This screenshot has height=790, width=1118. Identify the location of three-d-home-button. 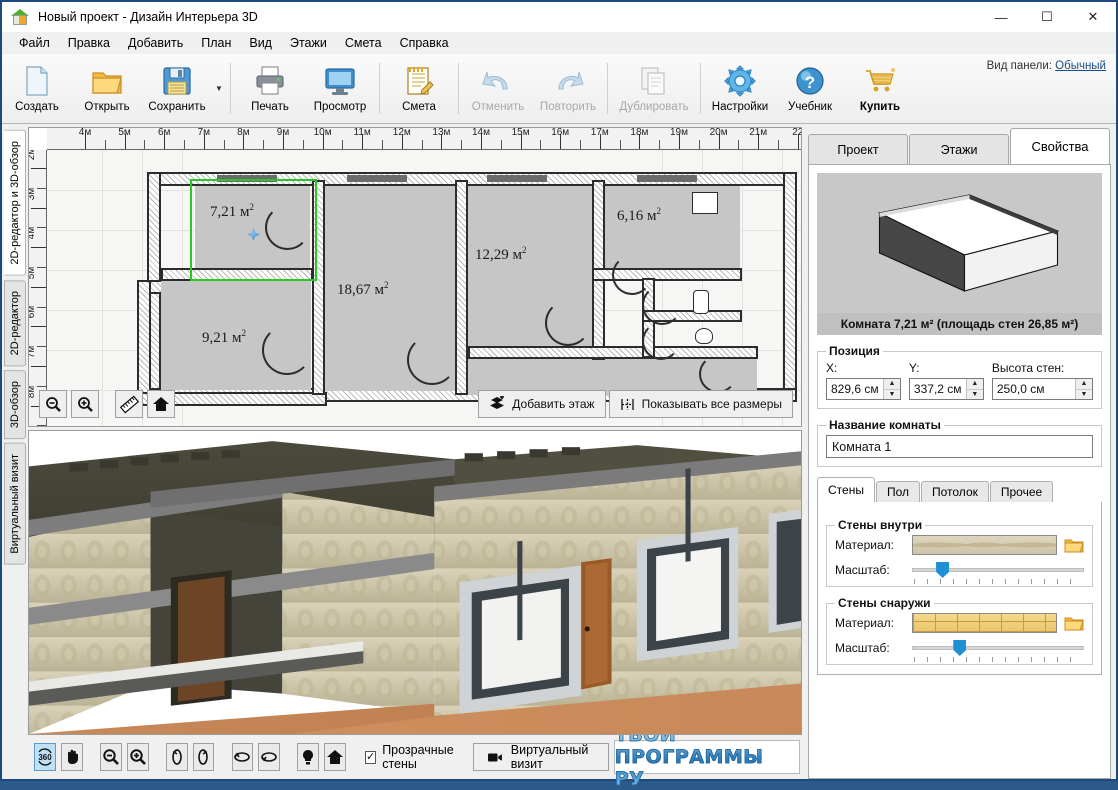
(335, 757).